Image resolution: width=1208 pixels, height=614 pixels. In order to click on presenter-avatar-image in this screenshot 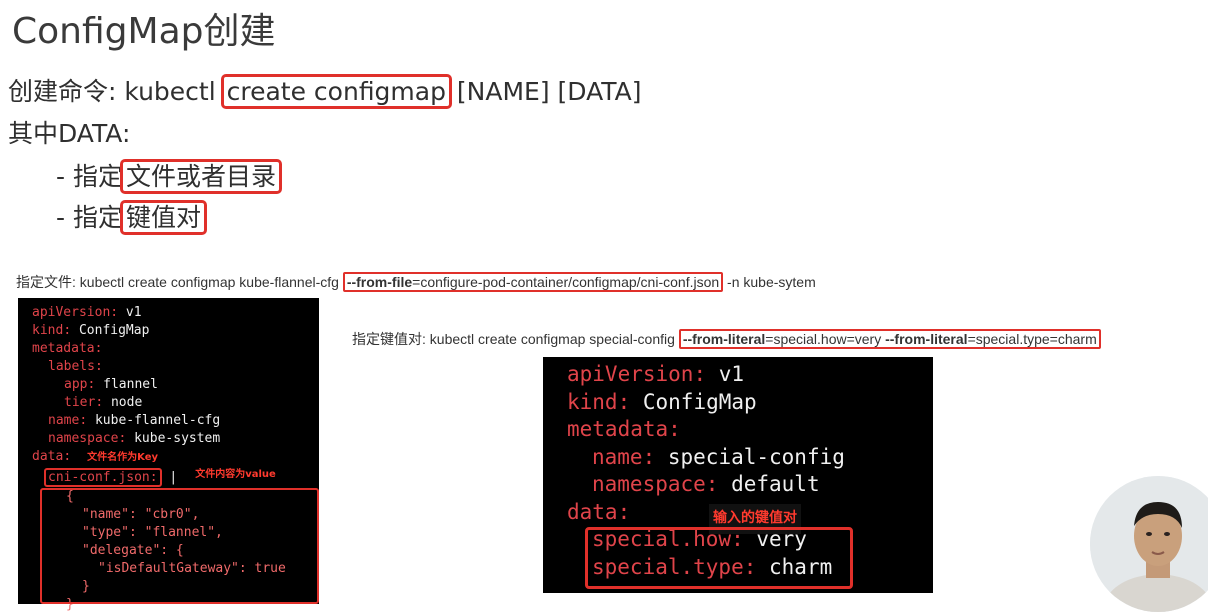, I will do `click(1149, 544)`.